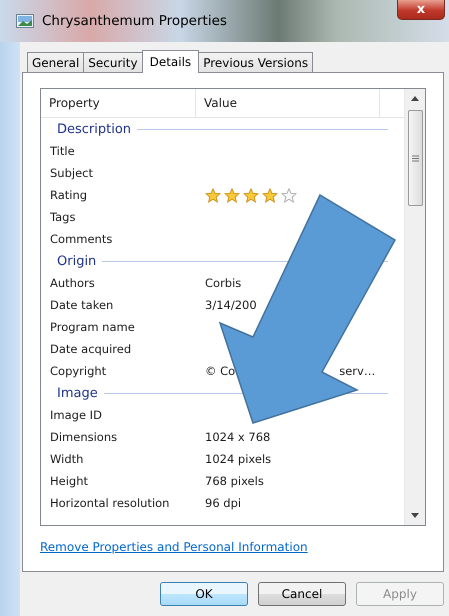 This screenshot has width=449, height=616. Describe the element at coordinates (288, 103) in the screenshot. I see `column-header: Value` at that location.